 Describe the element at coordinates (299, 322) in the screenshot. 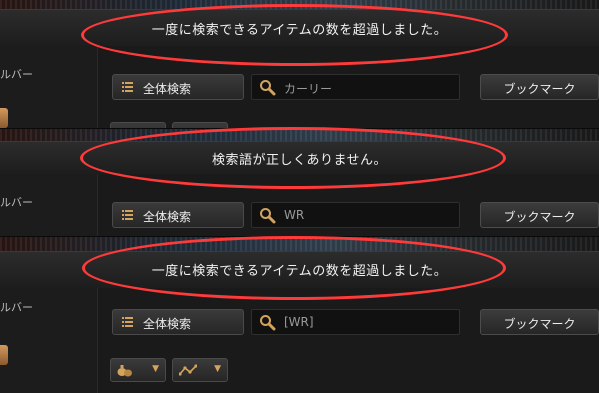

I see `search-value: [WR]` at that location.